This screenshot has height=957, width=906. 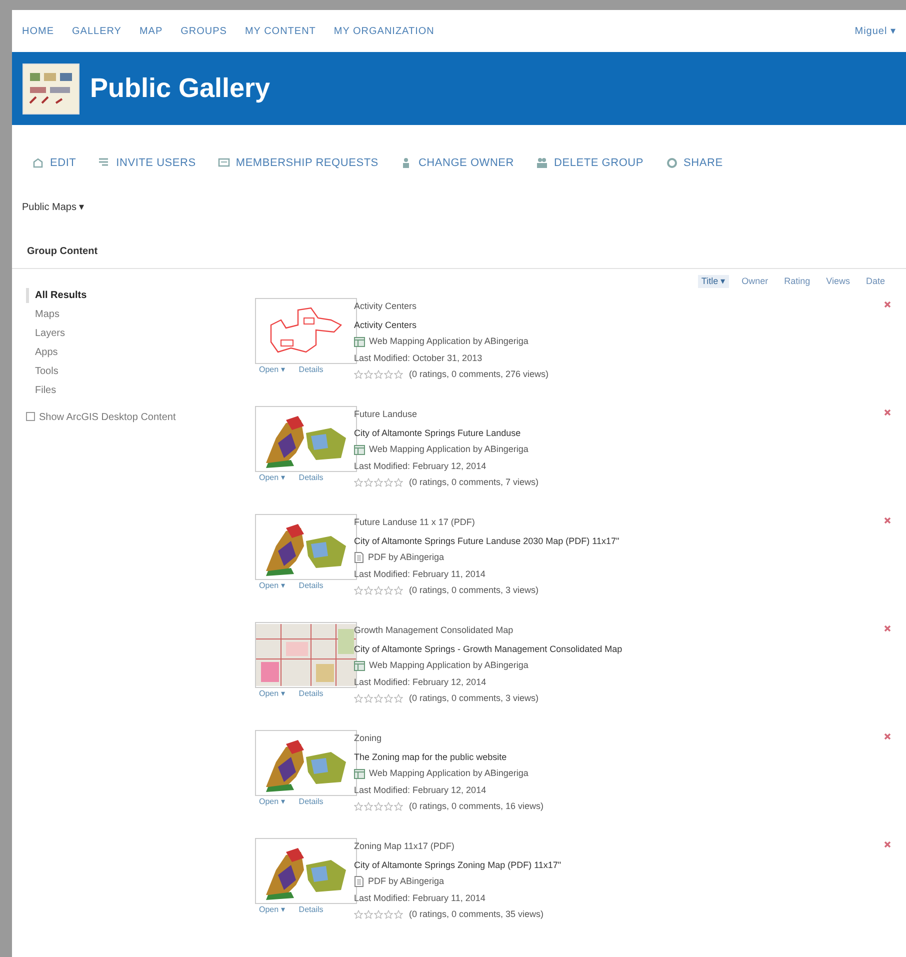 I want to click on web-app-icon, so click(x=359, y=449).